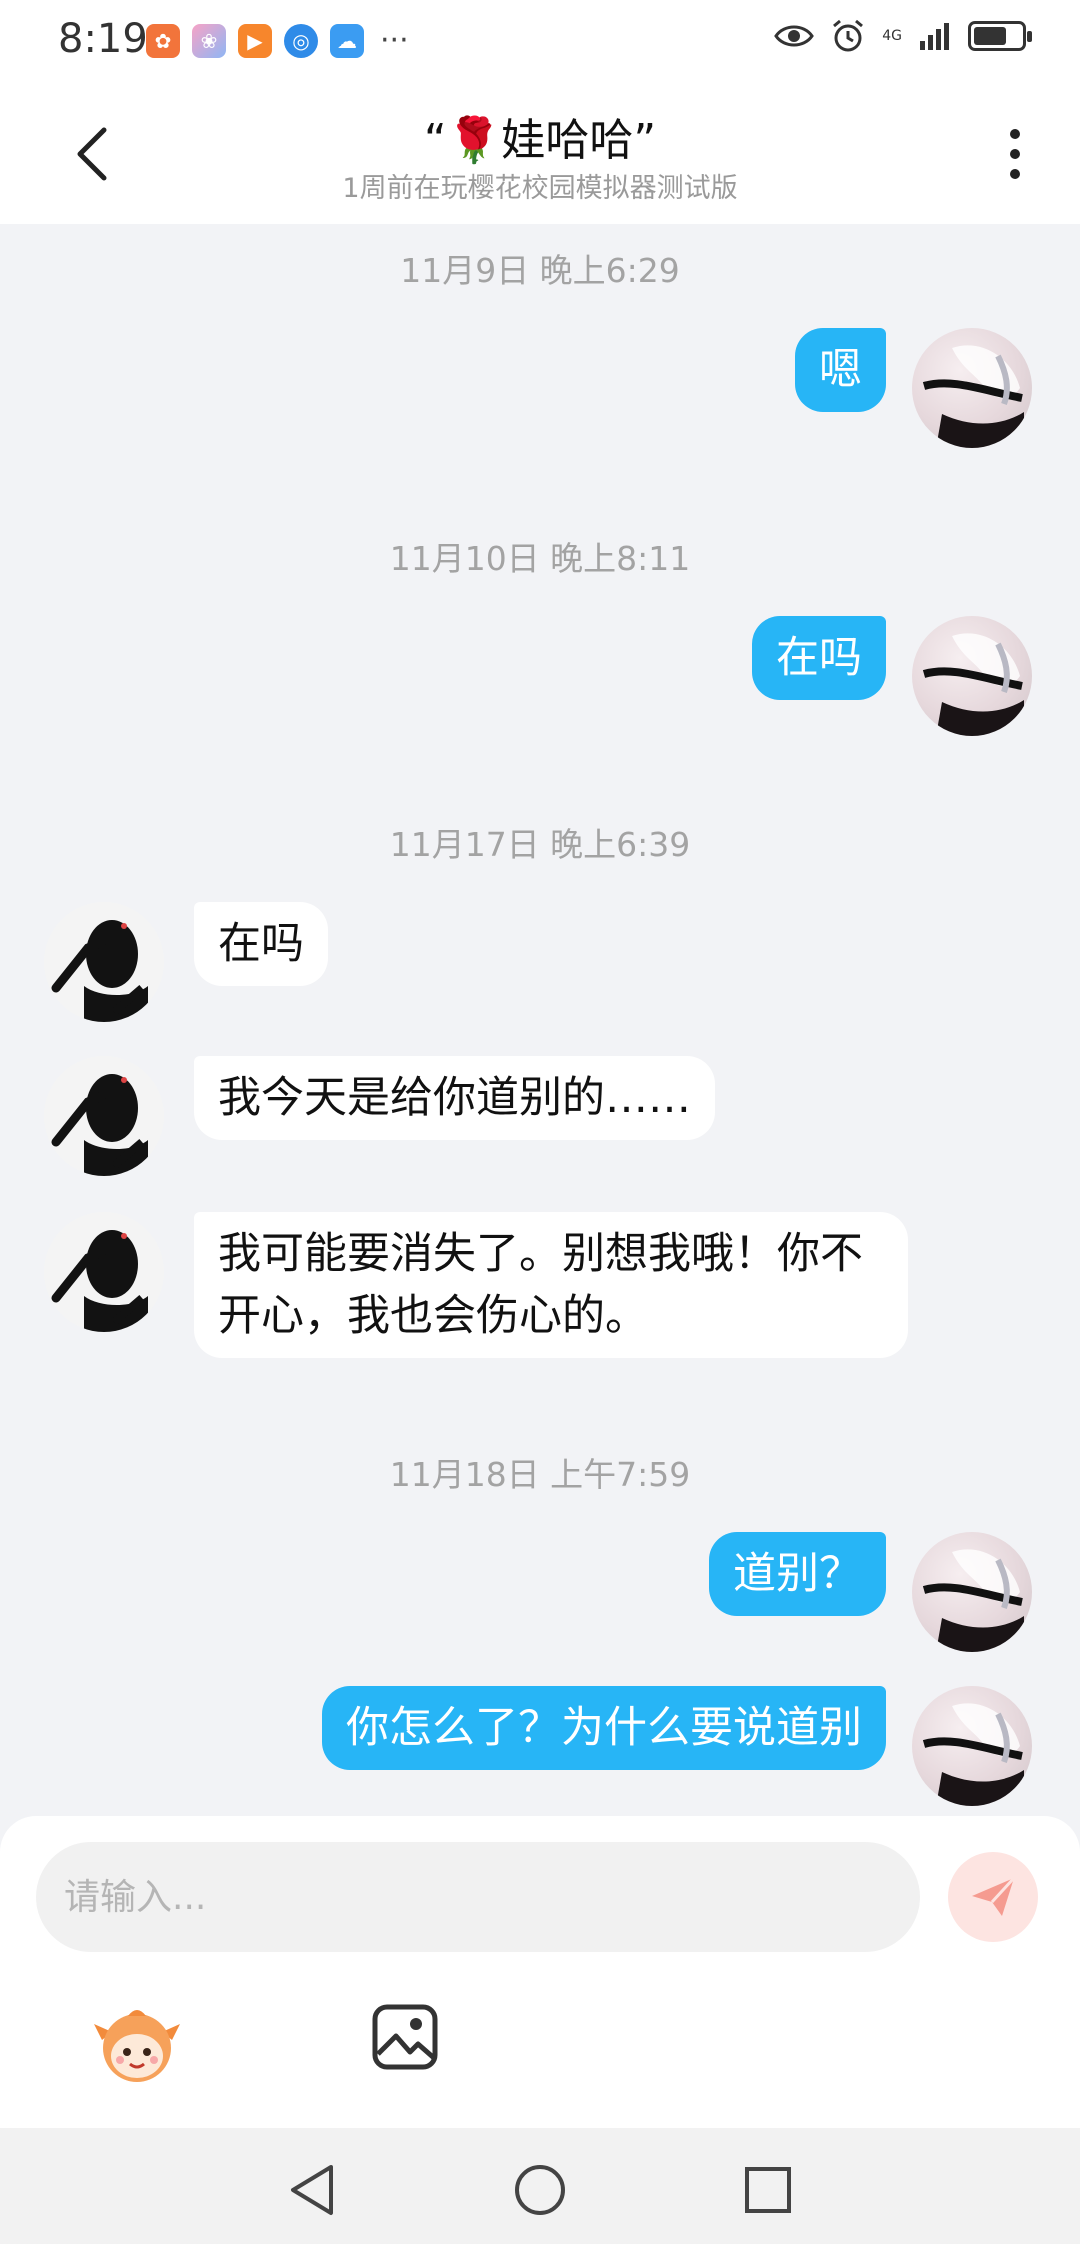  I want to click on chat-title: “🌹娃哈哈”, so click(540, 136).